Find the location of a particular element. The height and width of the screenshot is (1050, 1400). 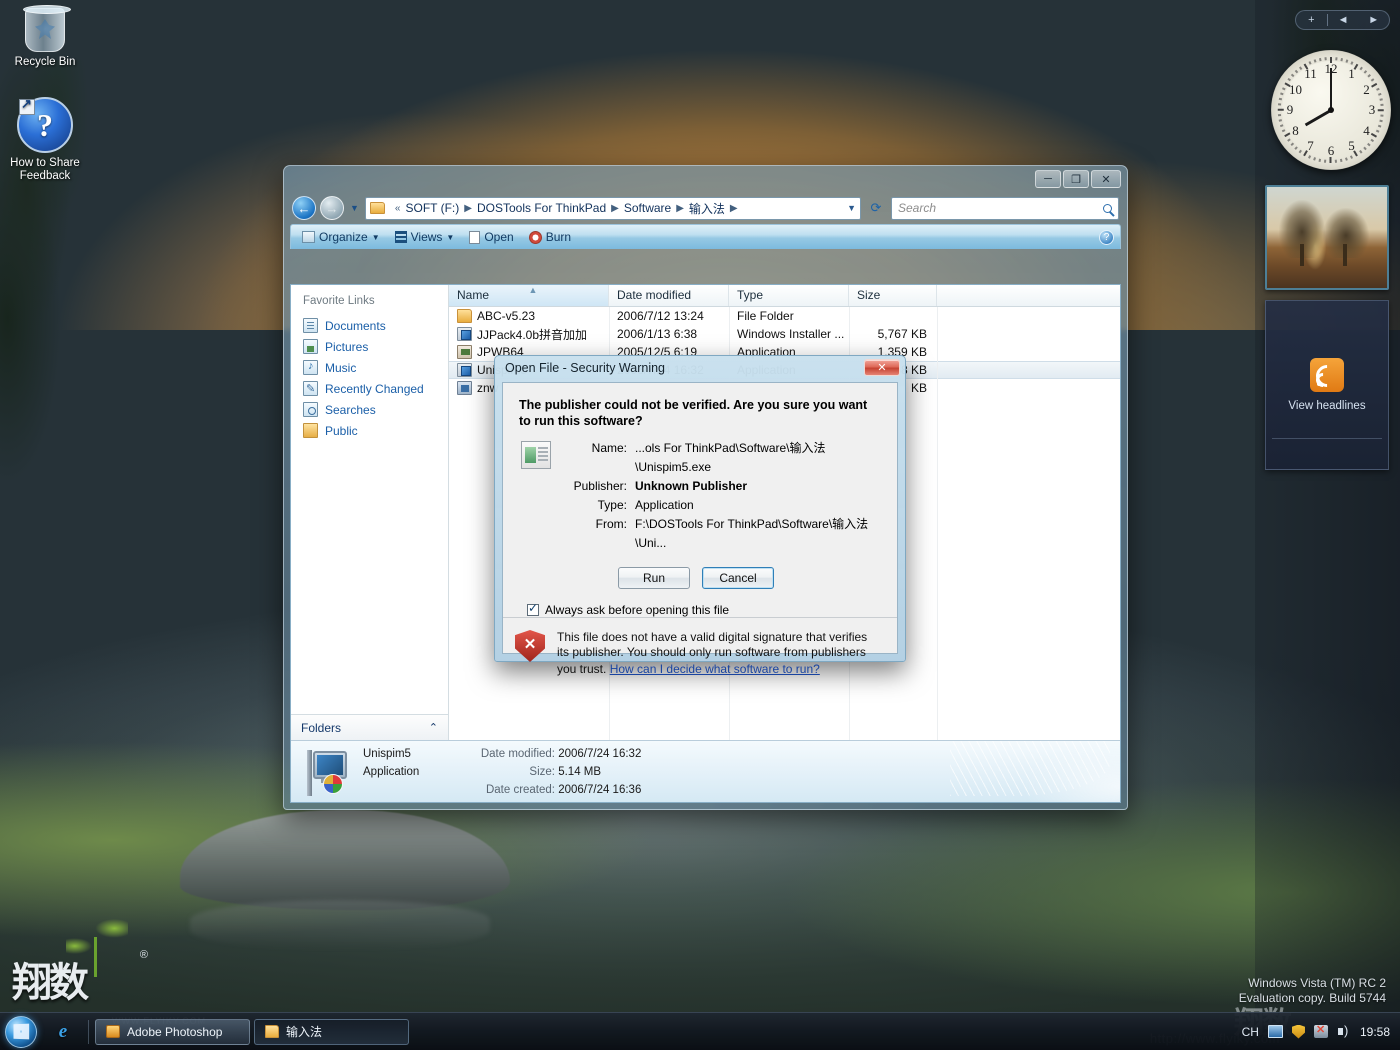

sidebar-prev-button: ◄ is located at coordinates (1343, 20).